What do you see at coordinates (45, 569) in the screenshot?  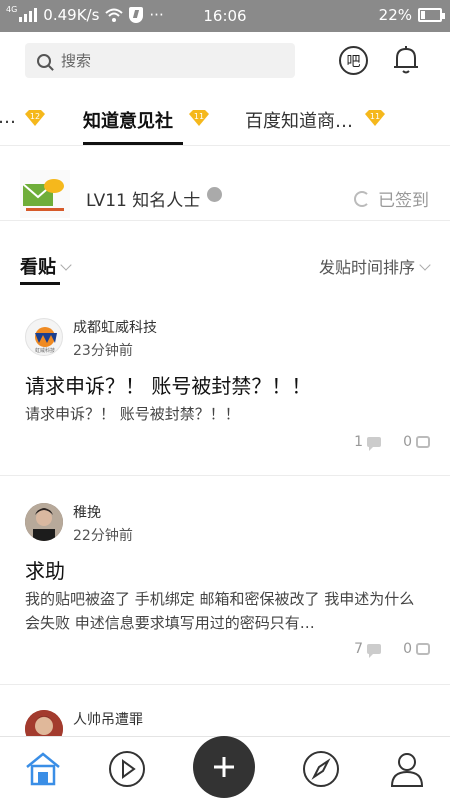 I see `post-title: 求助` at bounding box center [45, 569].